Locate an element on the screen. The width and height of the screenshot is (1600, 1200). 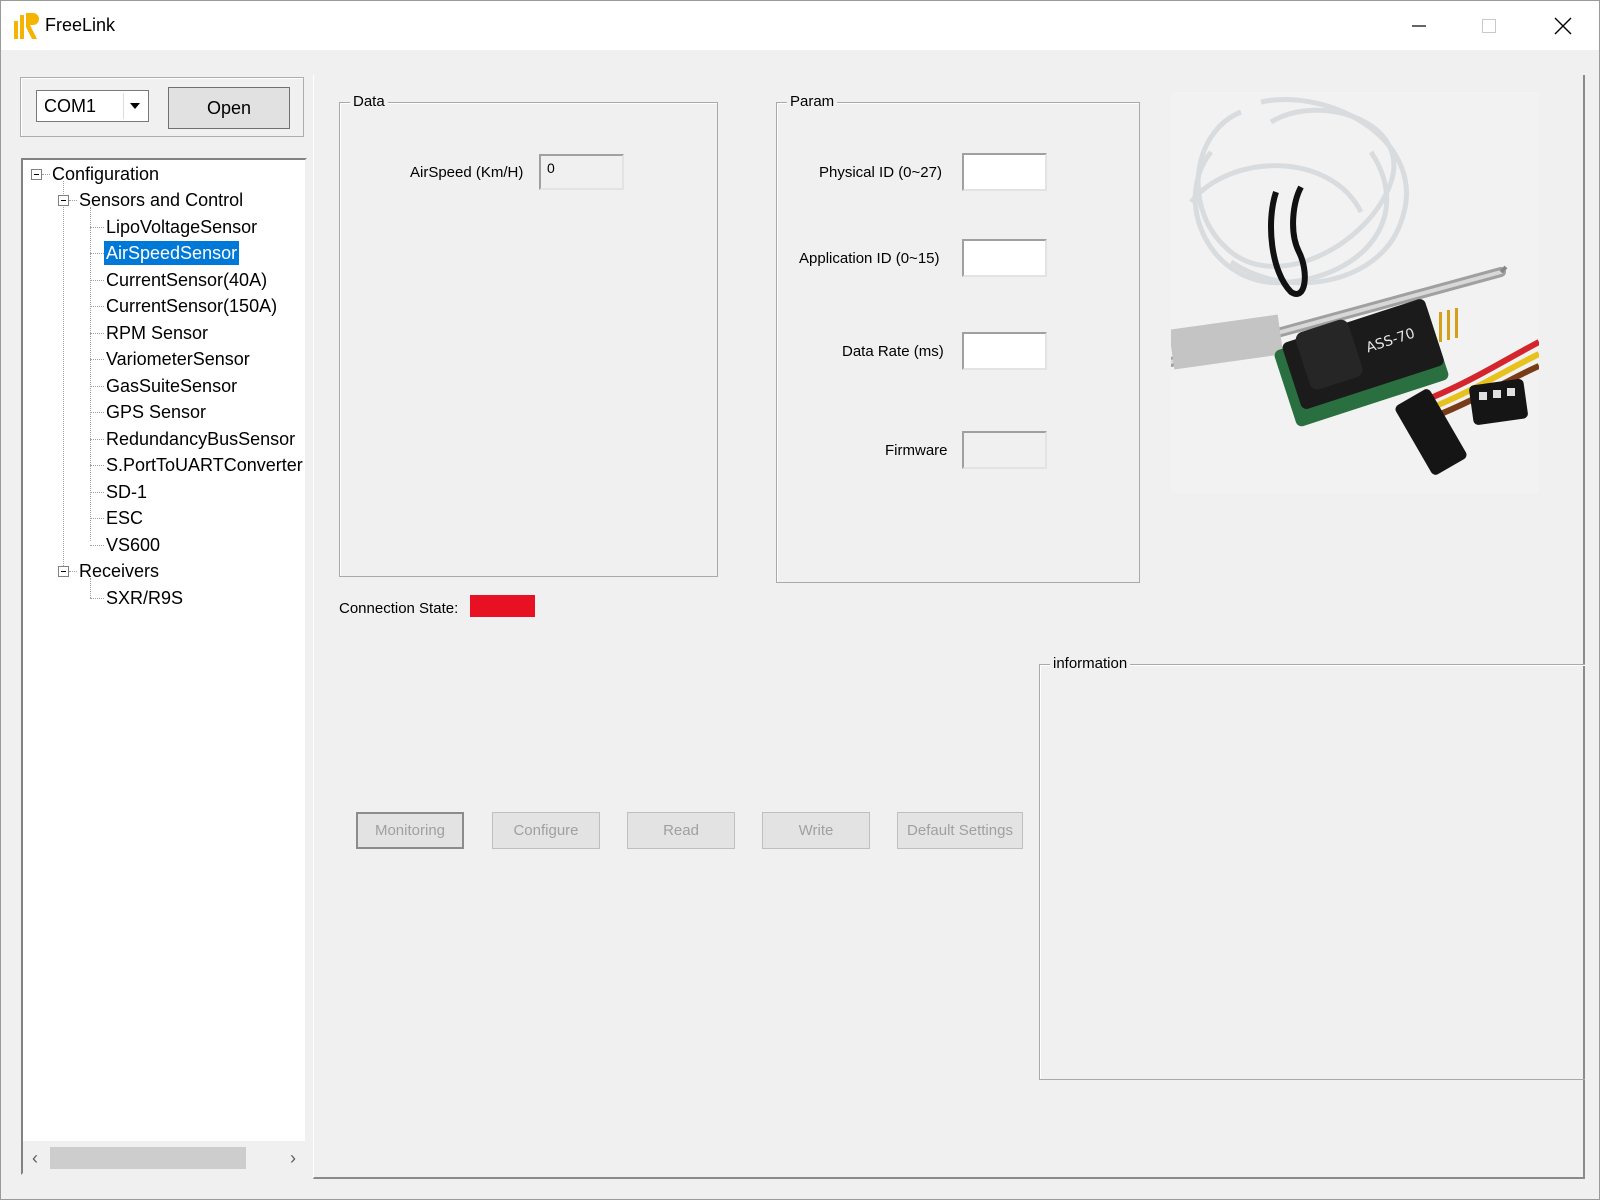
minimize-icon is located at coordinates (1419, 25).